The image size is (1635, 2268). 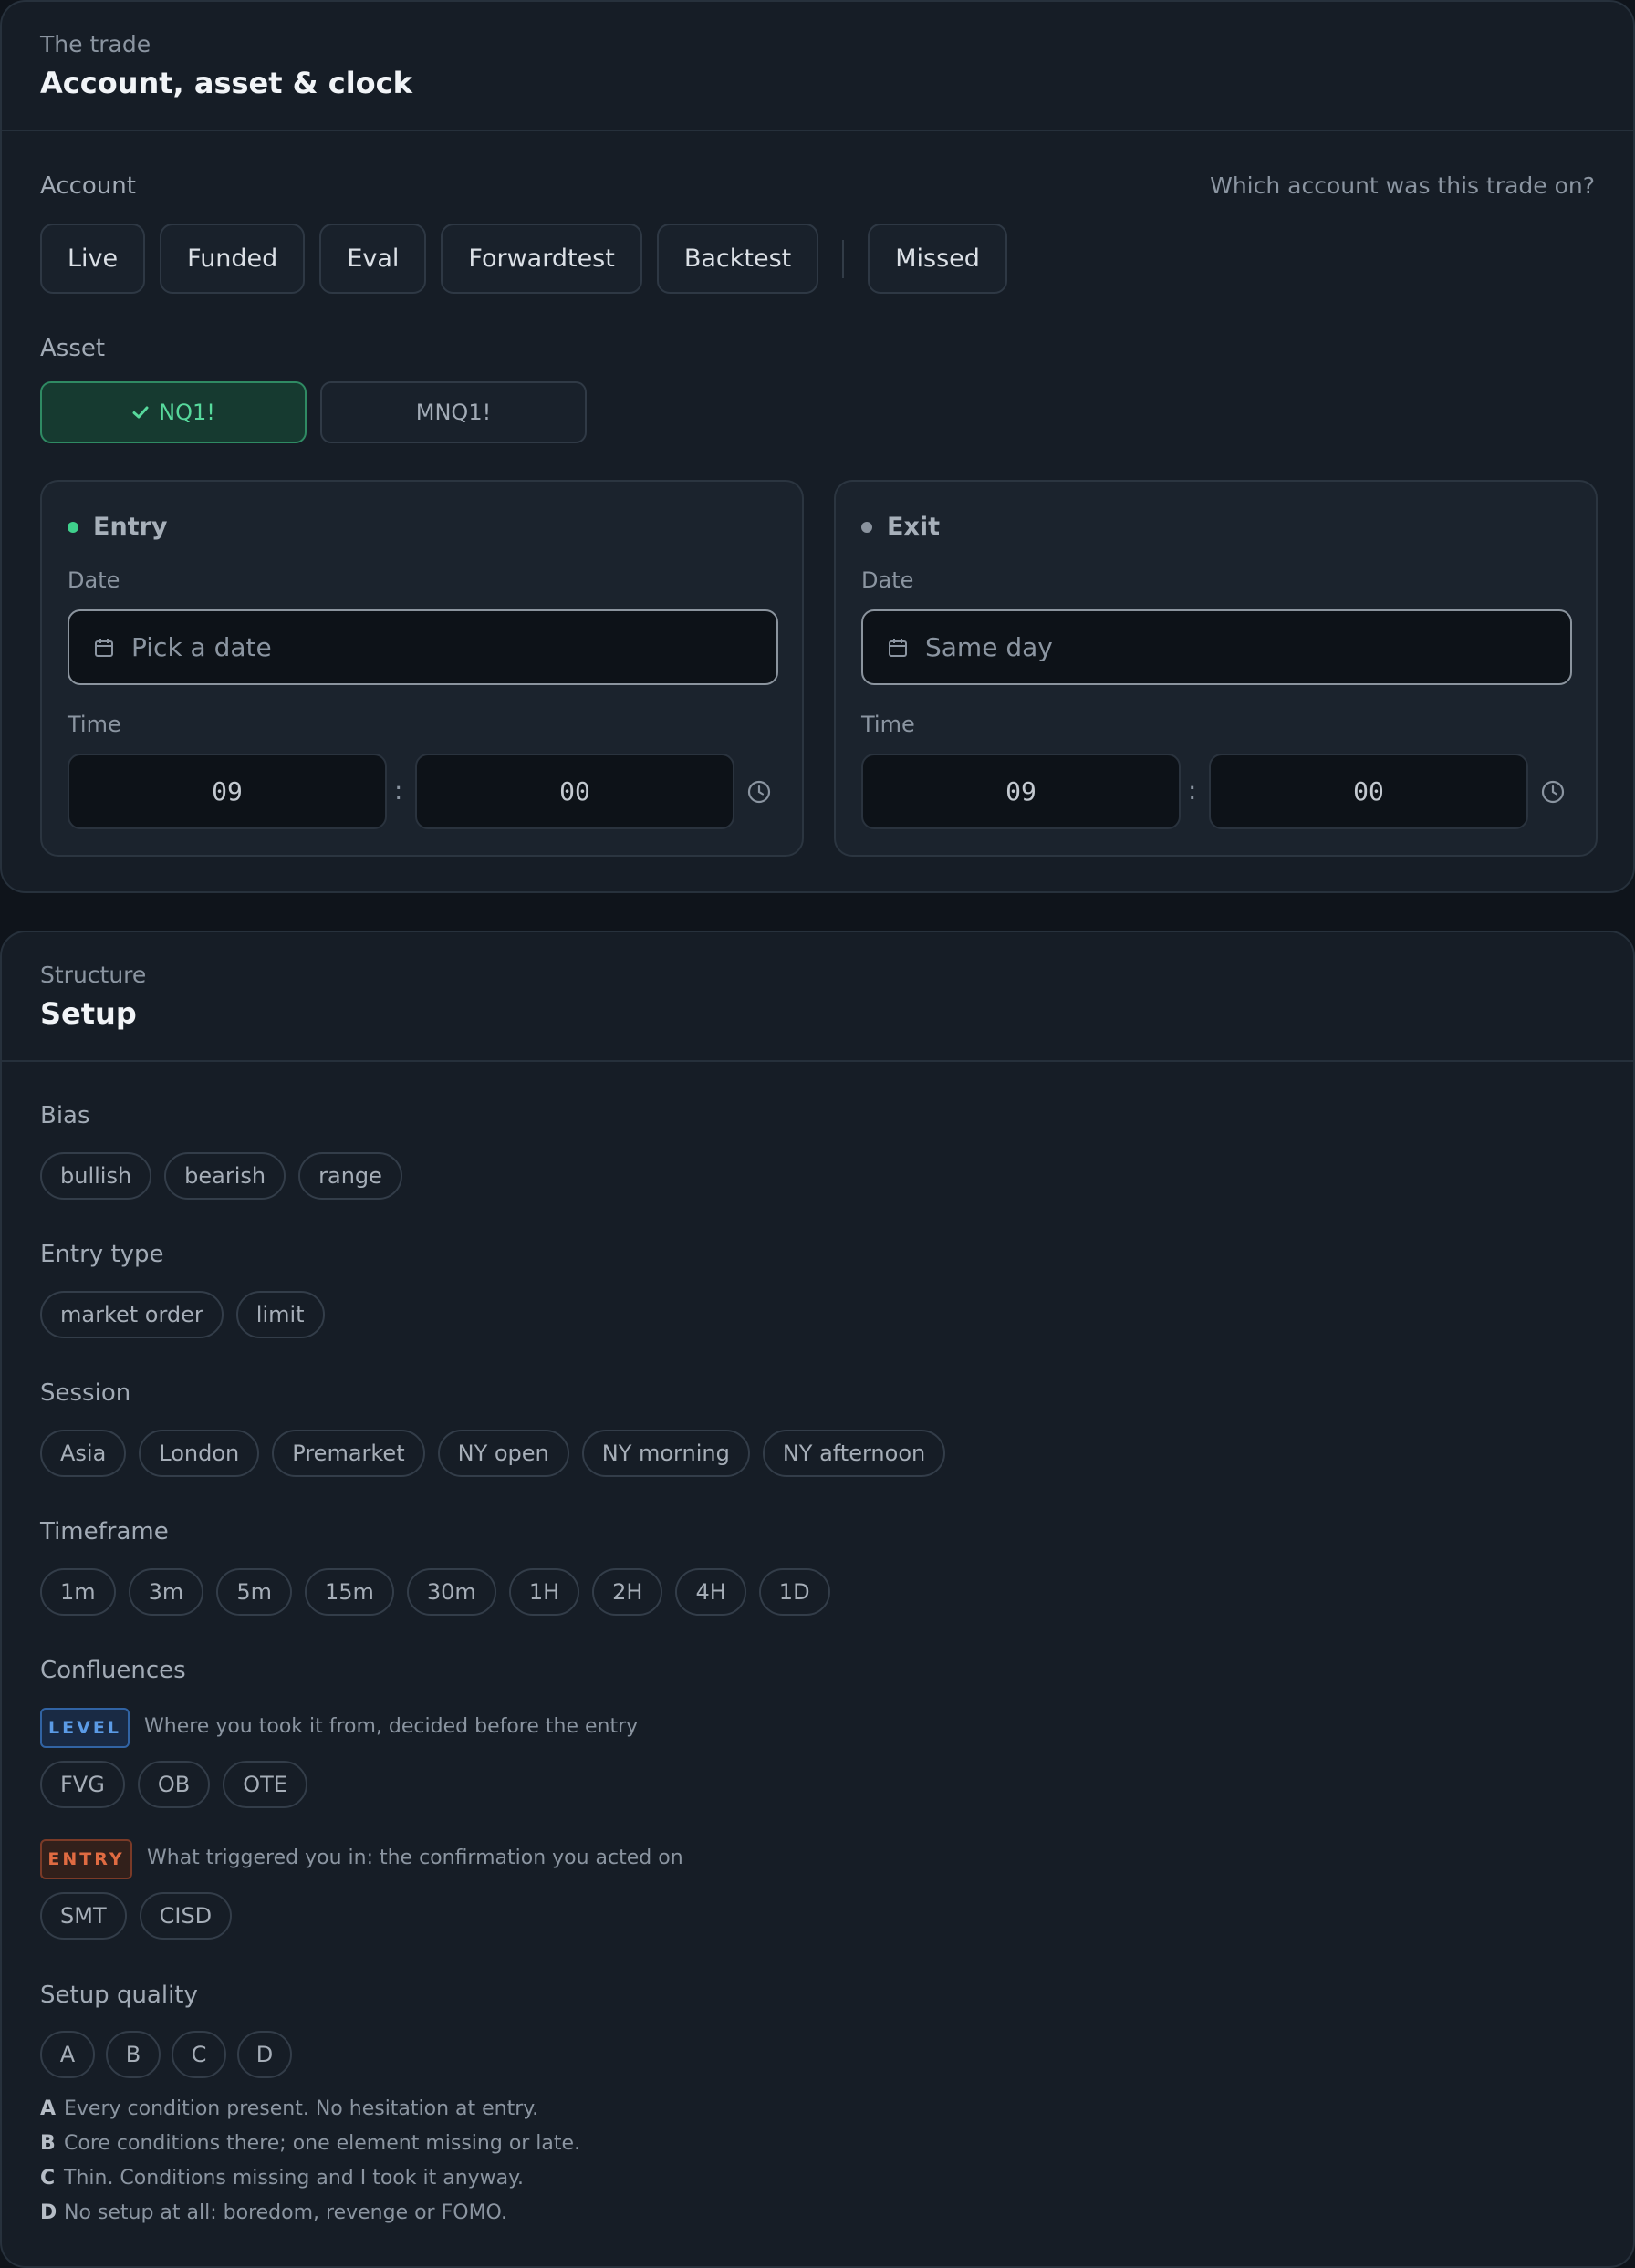 I want to click on entry-date-input: Pick a date, so click(x=423, y=647).